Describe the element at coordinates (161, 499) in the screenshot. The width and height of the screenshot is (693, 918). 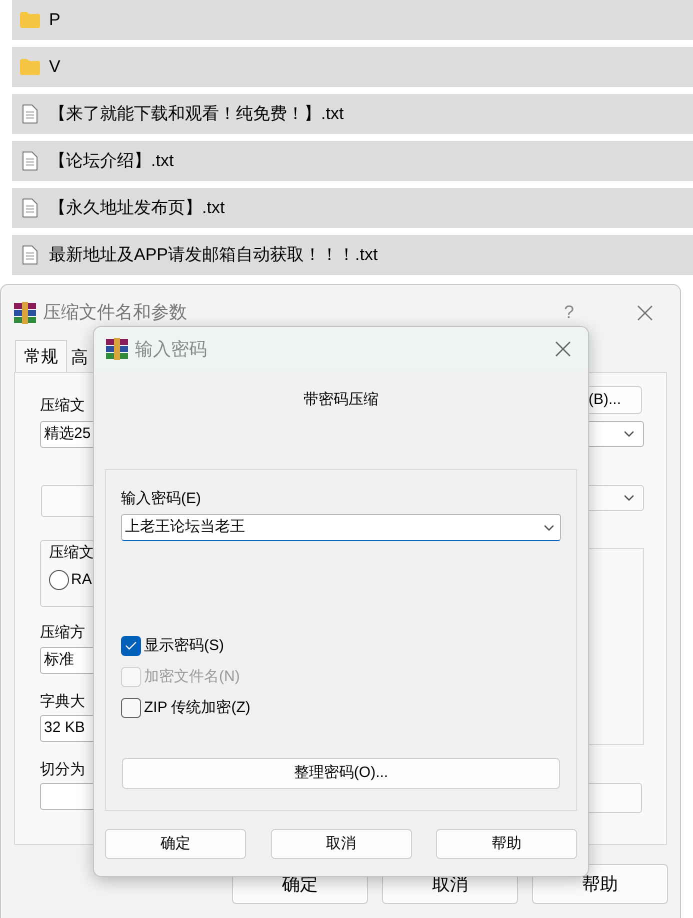
I see `field-label: 输入密码(E)` at that location.